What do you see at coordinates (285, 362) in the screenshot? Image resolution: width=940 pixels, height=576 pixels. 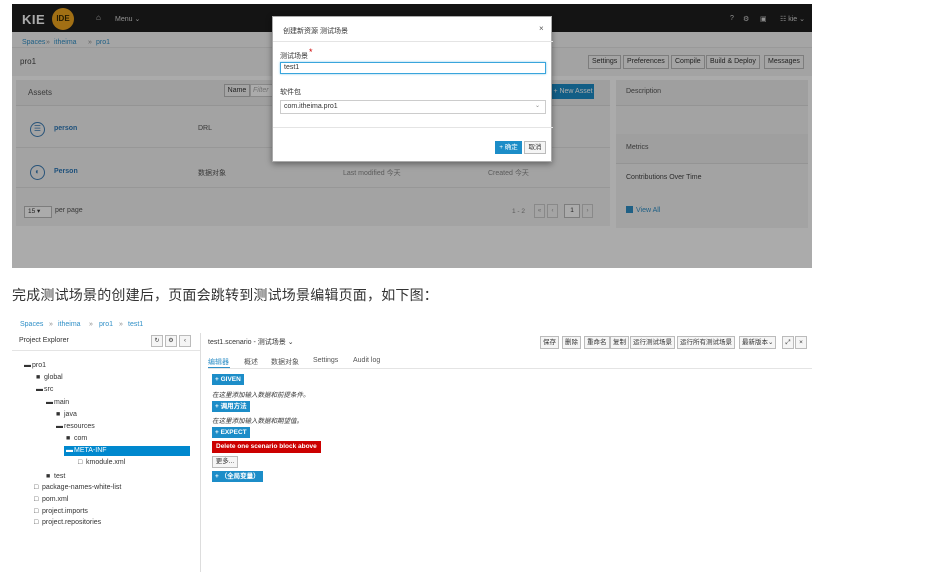 I see `tab-data-objects: 数据对象` at bounding box center [285, 362].